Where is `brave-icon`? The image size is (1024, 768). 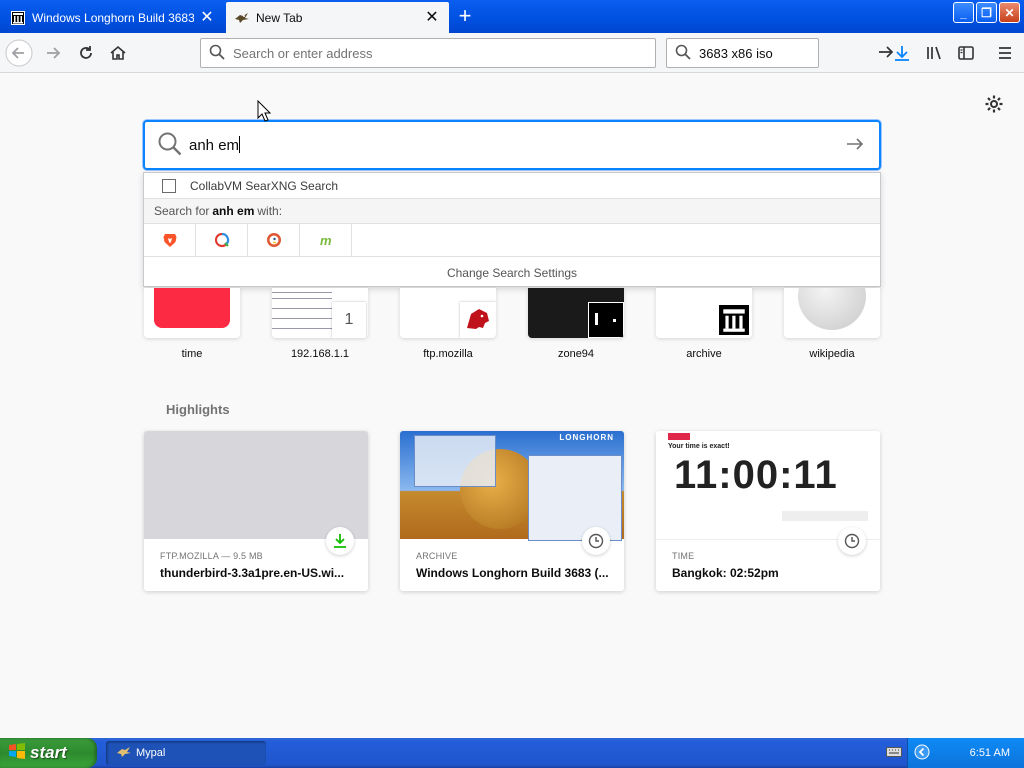 brave-icon is located at coordinates (169, 240).